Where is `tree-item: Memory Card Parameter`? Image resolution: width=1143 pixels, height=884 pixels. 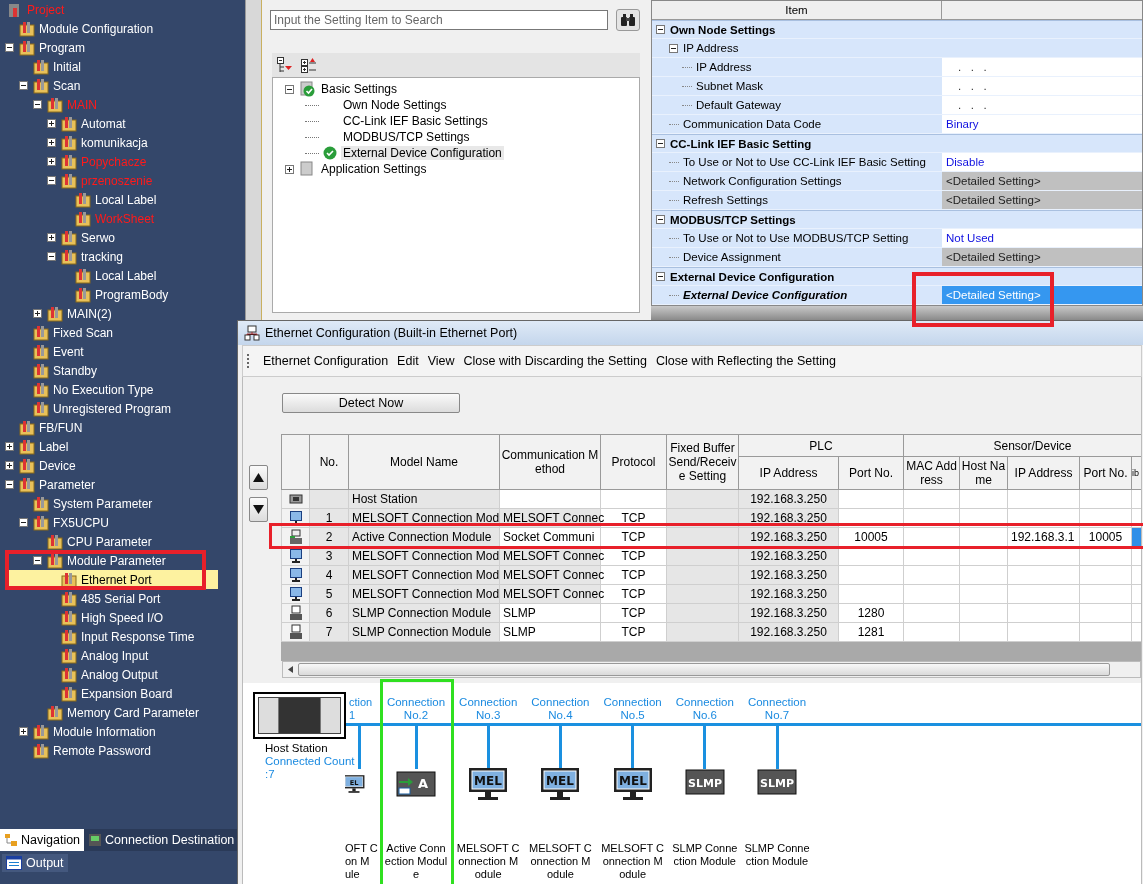 tree-item: Memory Card Parameter is located at coordinates (102, 712).